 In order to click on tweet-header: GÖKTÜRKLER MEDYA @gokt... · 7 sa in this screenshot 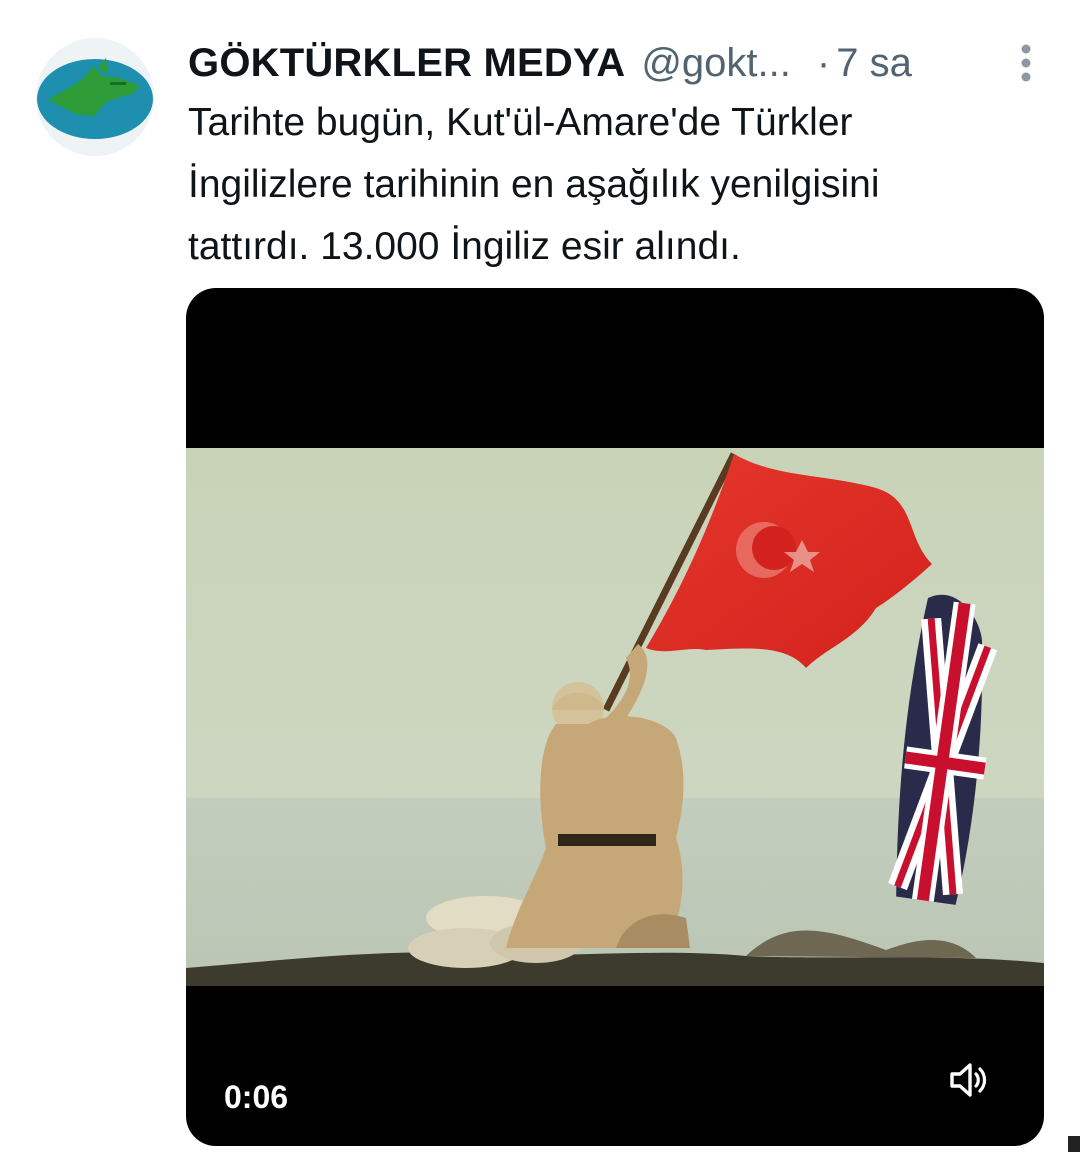, I will do `click(618, 63)`.